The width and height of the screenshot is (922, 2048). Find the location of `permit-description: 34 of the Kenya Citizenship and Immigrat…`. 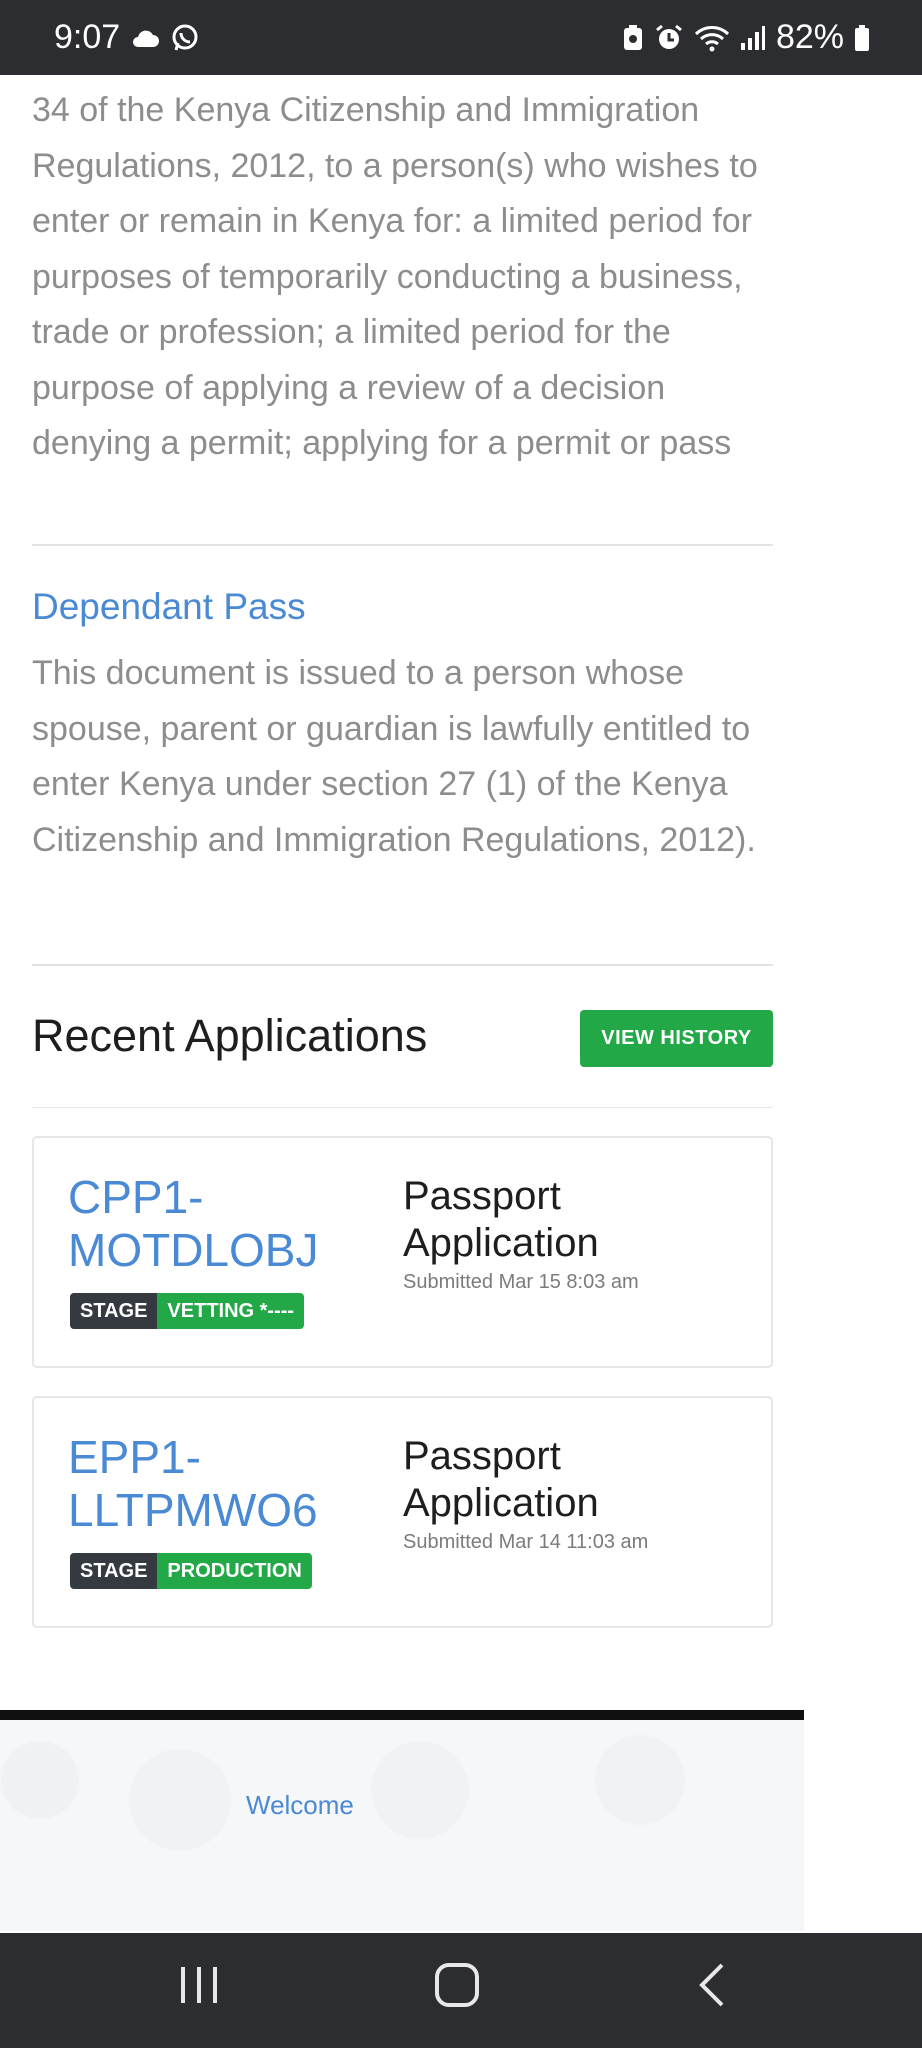

permit-description: 34 of the Kenya Citizenship and Immigrat… is located at coordinates (395, 276).